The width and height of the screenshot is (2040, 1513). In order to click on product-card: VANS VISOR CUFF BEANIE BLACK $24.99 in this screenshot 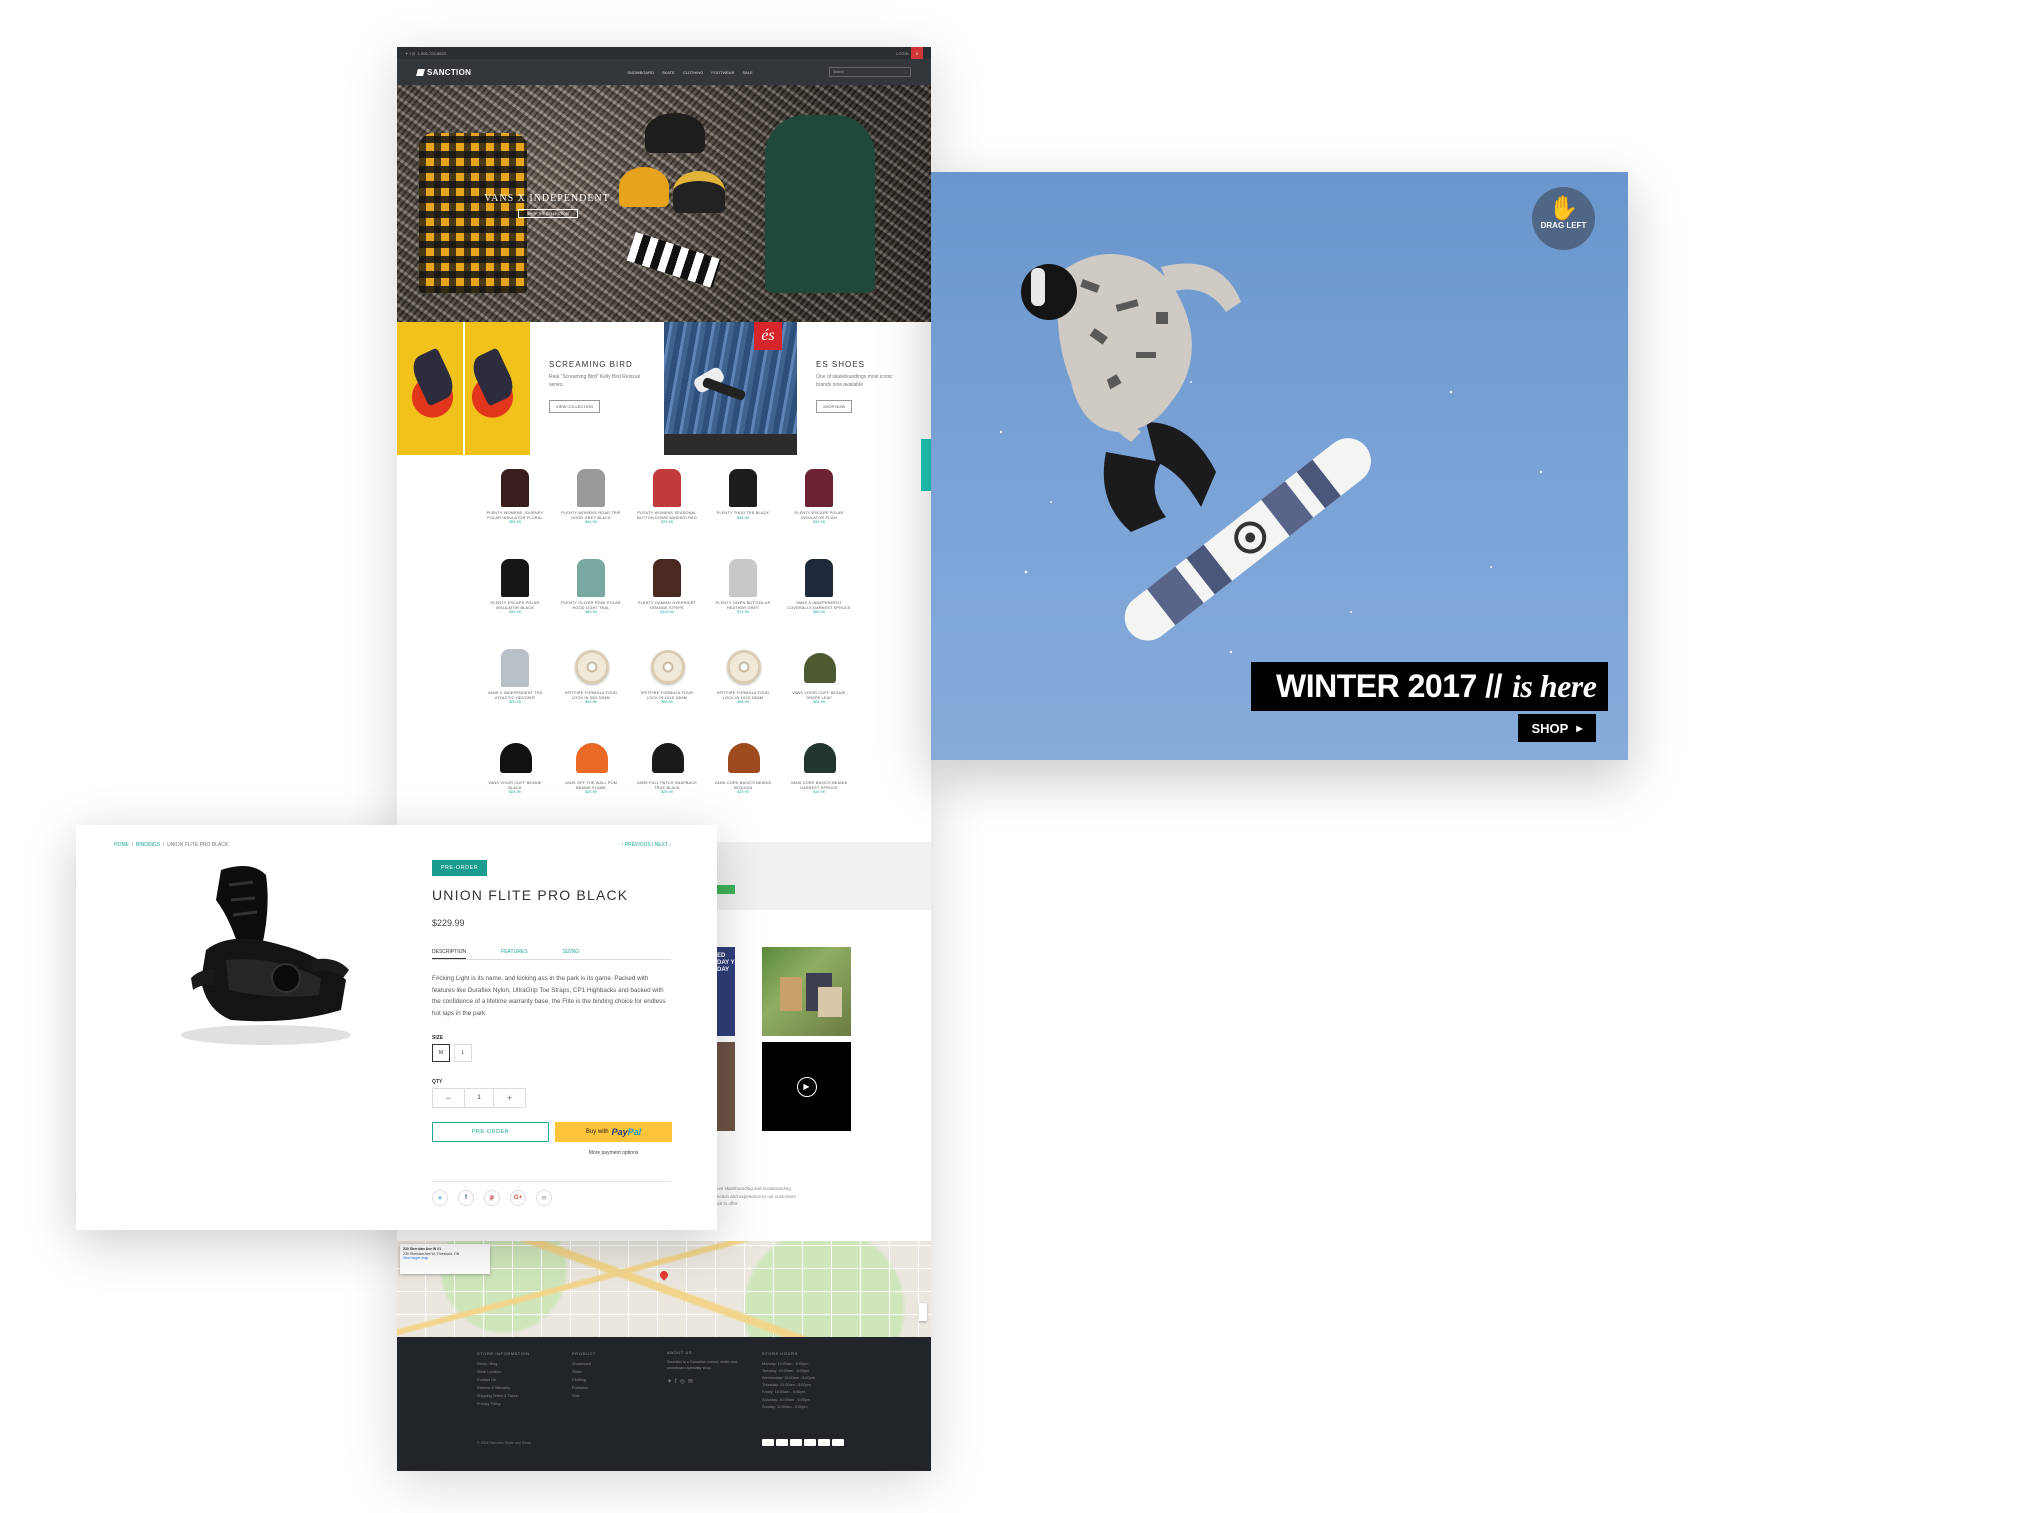, I will do `click(515, 775)`.